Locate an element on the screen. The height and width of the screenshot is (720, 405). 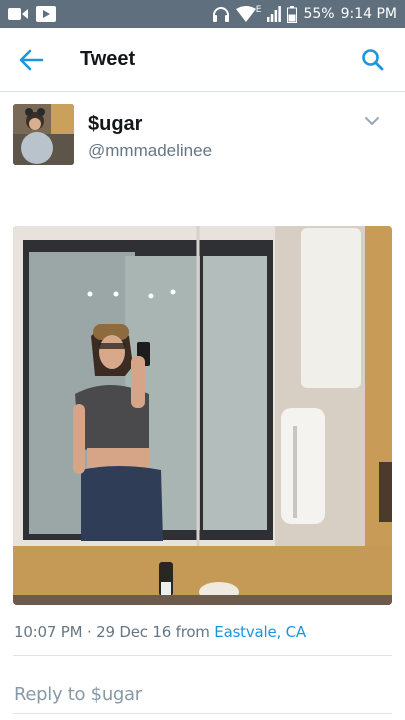
chevron-down-icon is located at coordinates (372, 121).